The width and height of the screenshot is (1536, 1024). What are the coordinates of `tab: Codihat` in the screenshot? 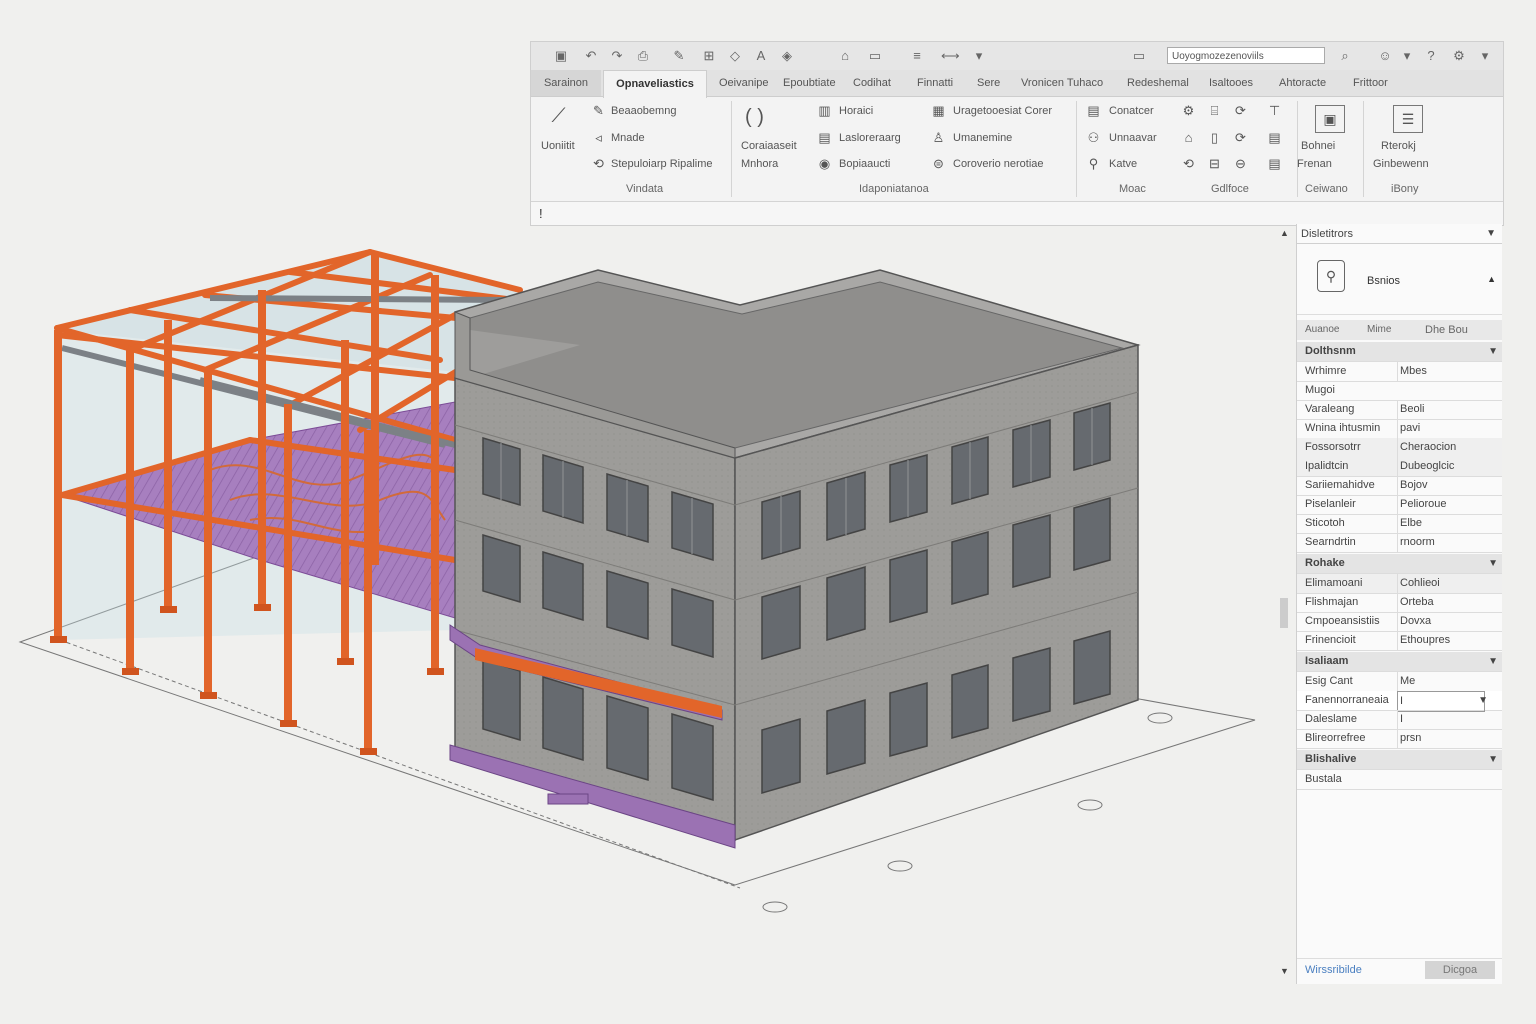 It's located at (872, 83).